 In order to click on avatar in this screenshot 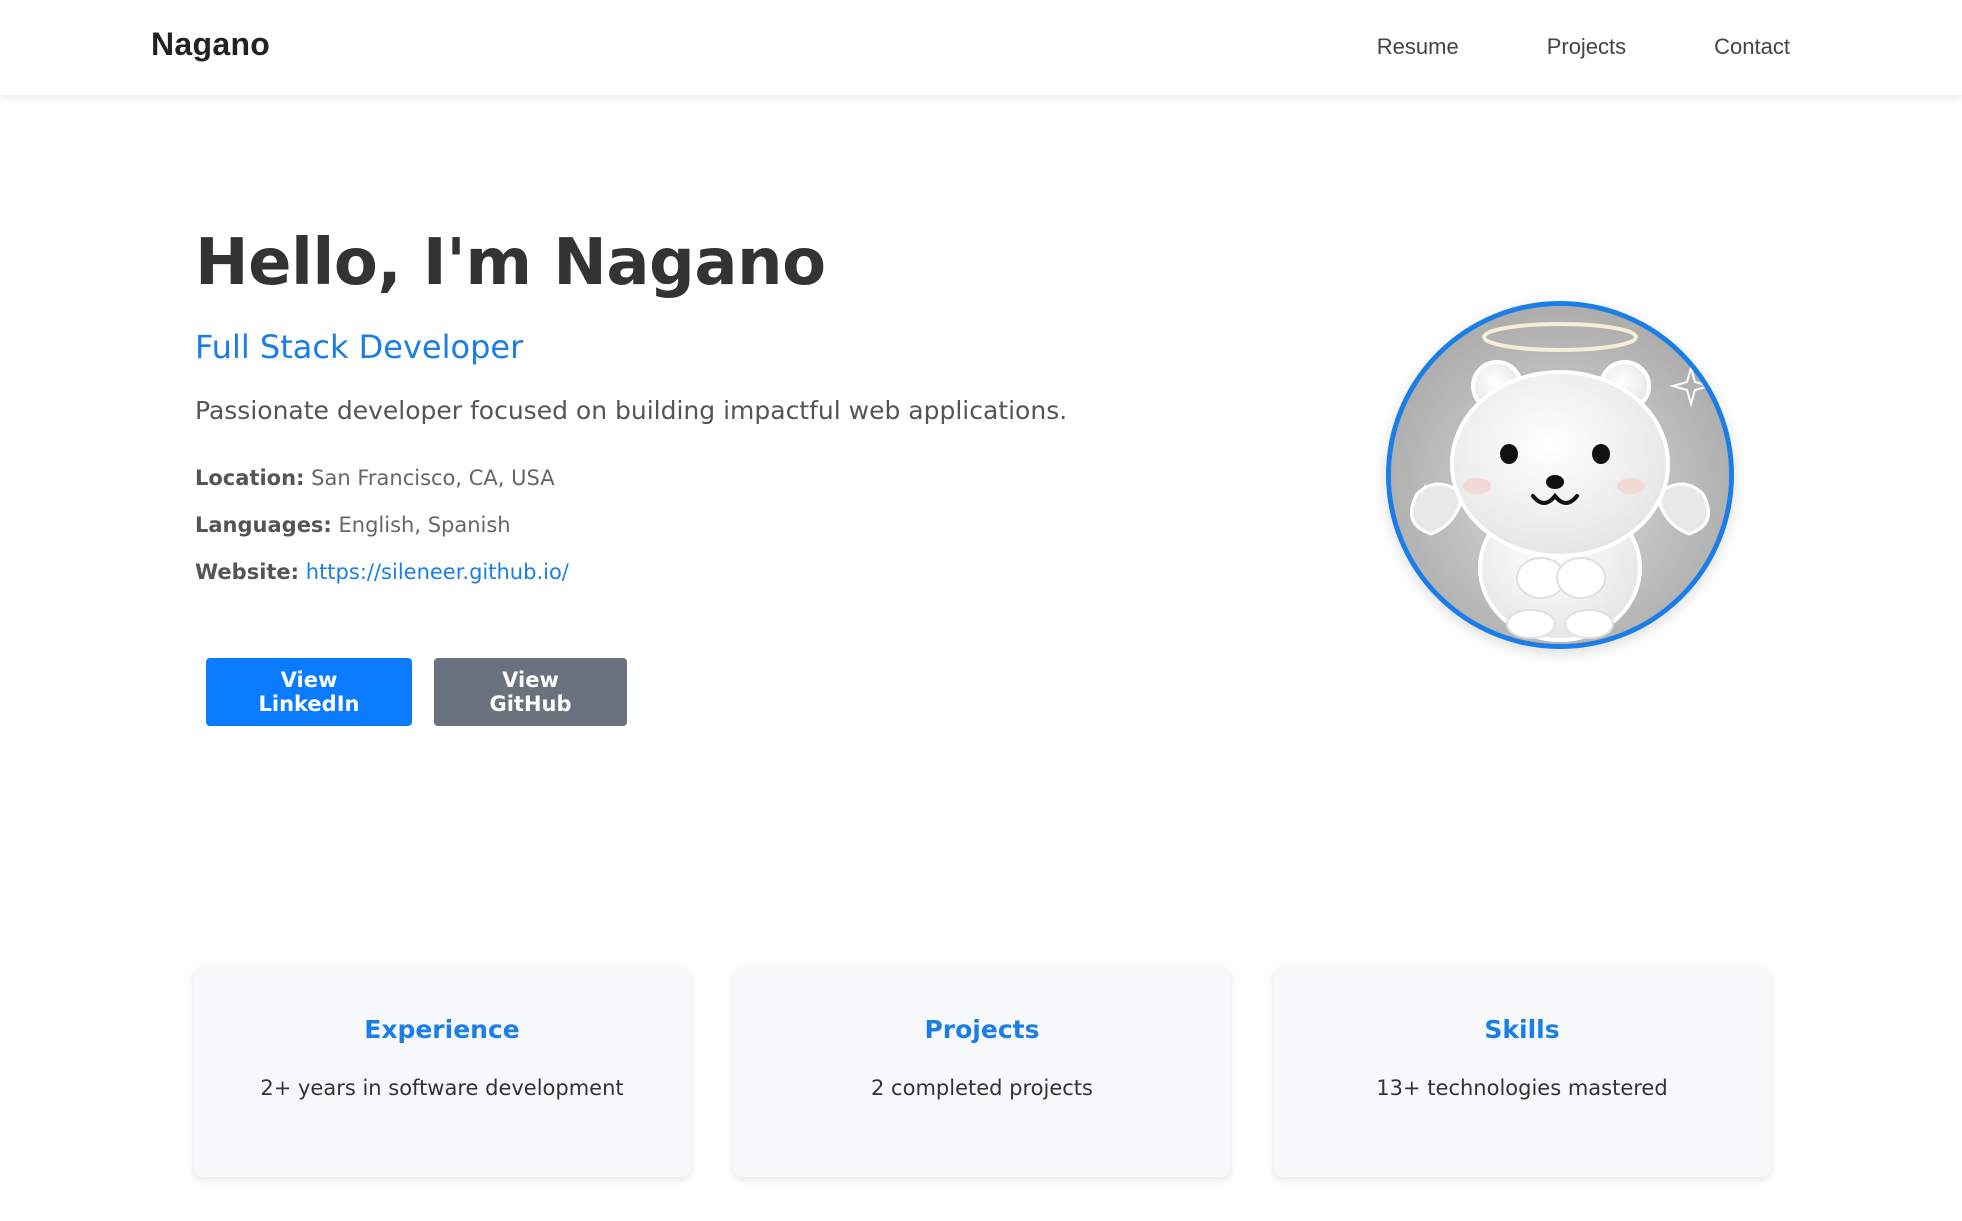, I will do `click(1560, 475)`.